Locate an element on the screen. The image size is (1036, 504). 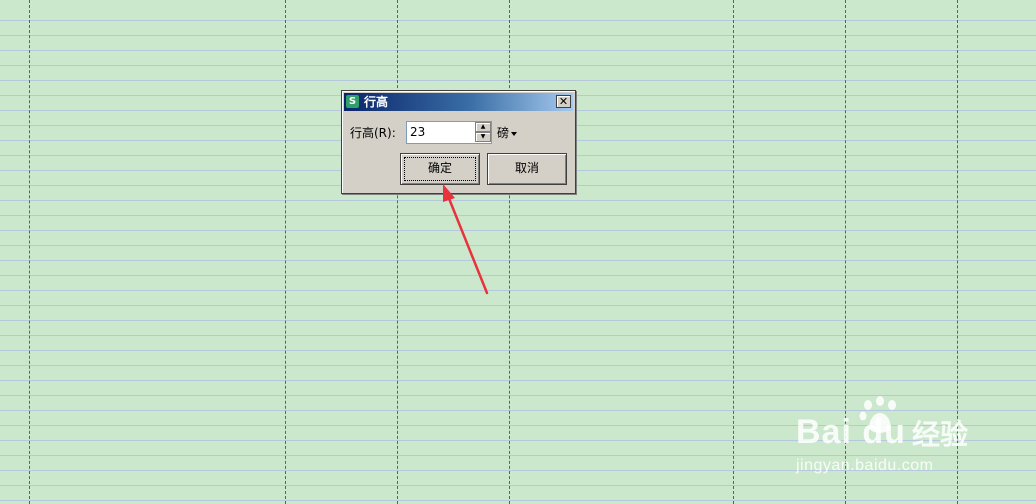
dialog-title-bar: S 行高 ✕ is located at coordinates (458, 102).